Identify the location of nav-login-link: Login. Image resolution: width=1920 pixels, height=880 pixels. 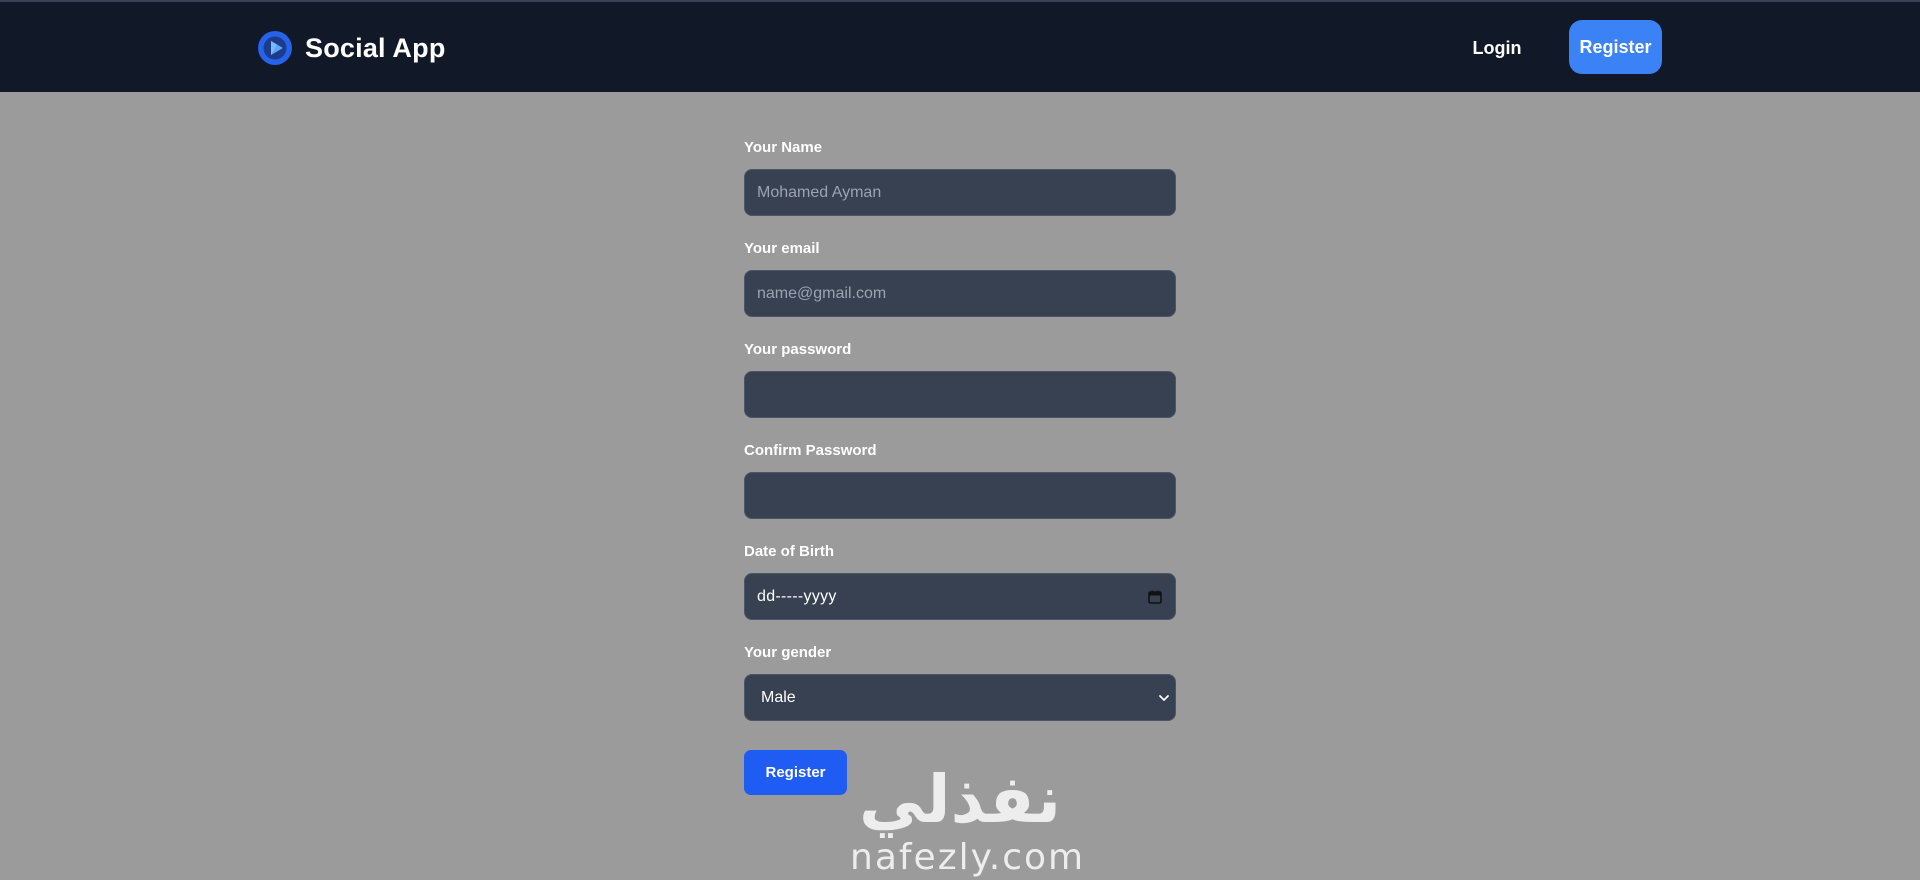
(1497, 48).